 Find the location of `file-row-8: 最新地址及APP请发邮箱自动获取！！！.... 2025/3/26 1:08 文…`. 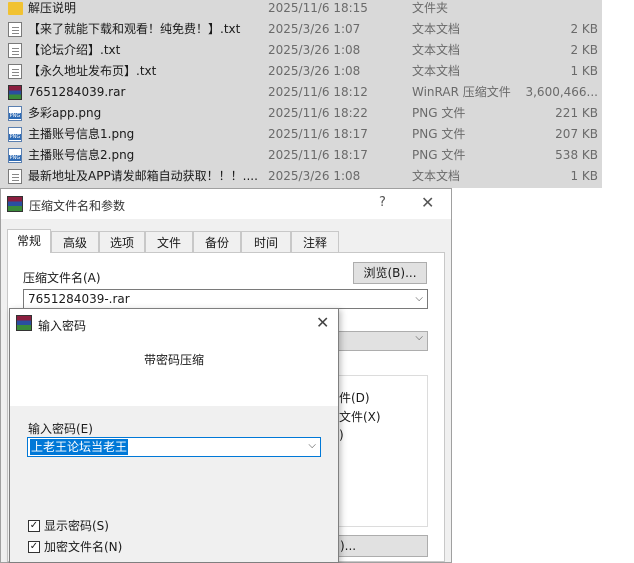

file-row-8: 最新地址及APP请发邮箱自动获取！！！.... 2025/3/26 1:08 文… is located at coordinates (301, 176).